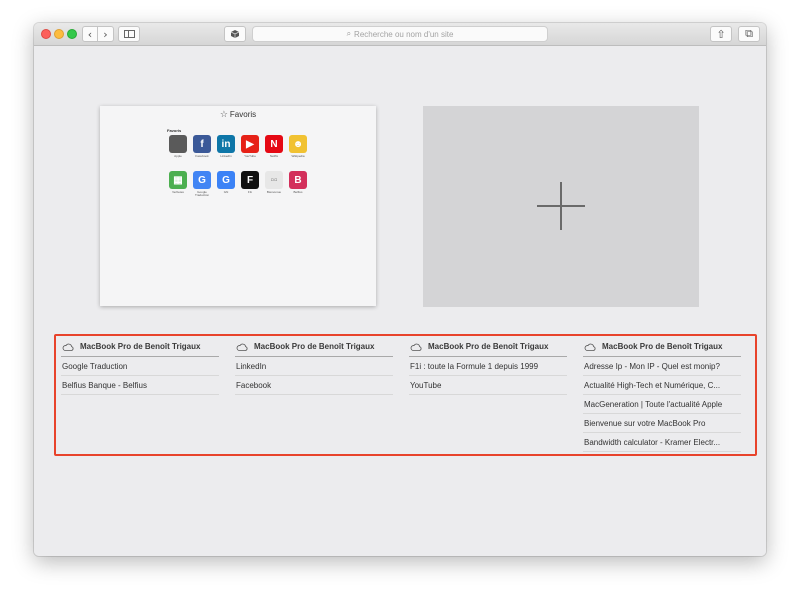 The height and width of the screenshot is (600, 800). Describe the element at coordinates (404, 34) in the screenshot. I see `address-bar-placeholder: Recherche ou nom d'un site` at that location.